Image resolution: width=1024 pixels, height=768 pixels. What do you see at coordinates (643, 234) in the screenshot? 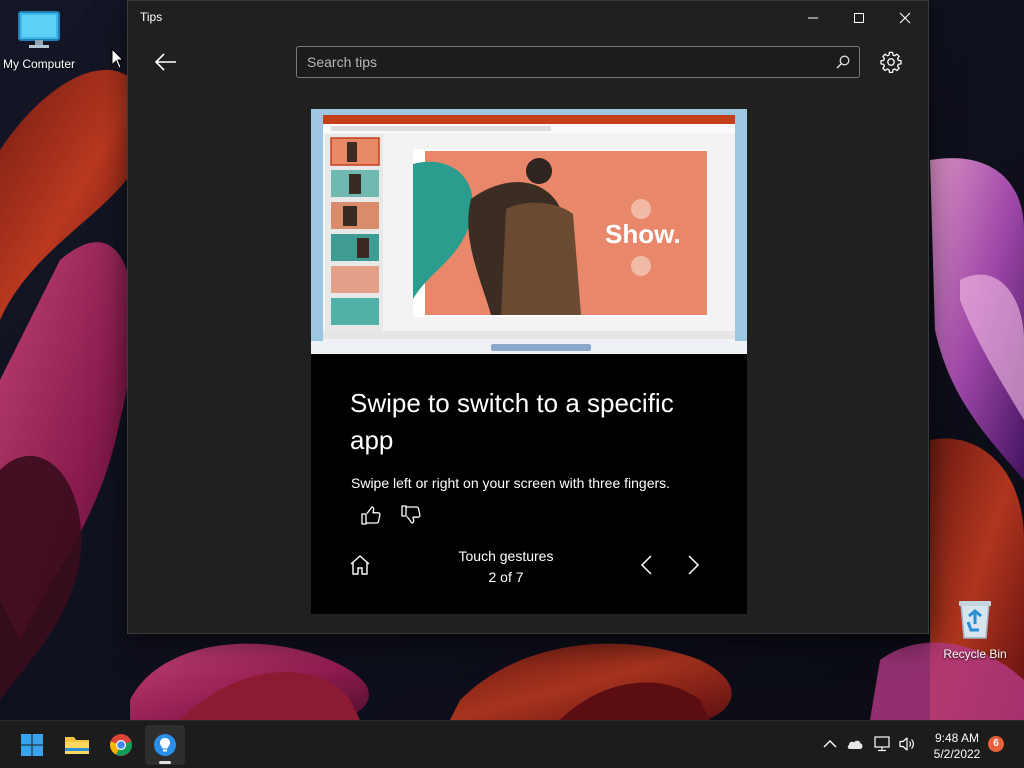
I see `preview-slide-text: Show.` at bounding box center [643, 234].